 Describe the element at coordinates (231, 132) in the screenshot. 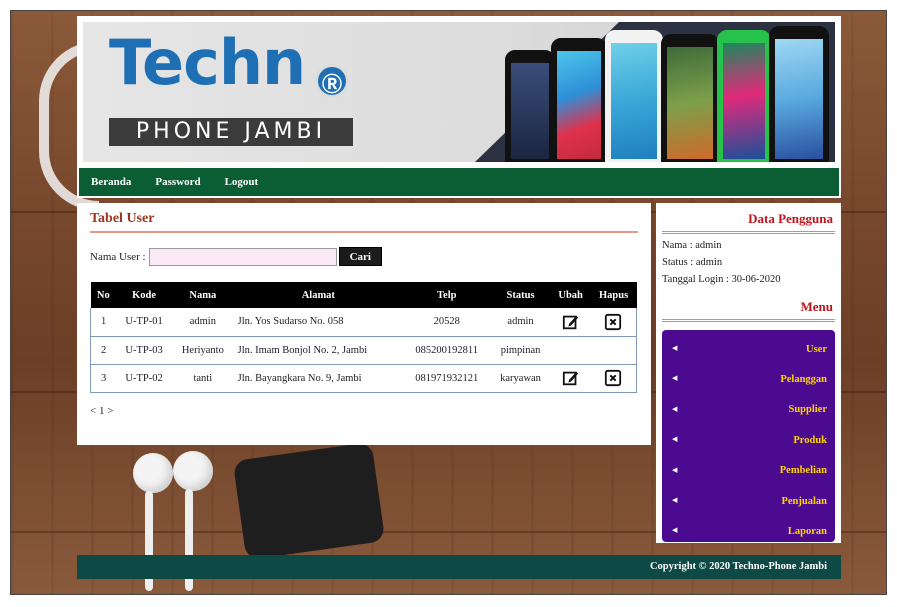

I see `logo-subtitle: PHONE JAMBI` at that location.